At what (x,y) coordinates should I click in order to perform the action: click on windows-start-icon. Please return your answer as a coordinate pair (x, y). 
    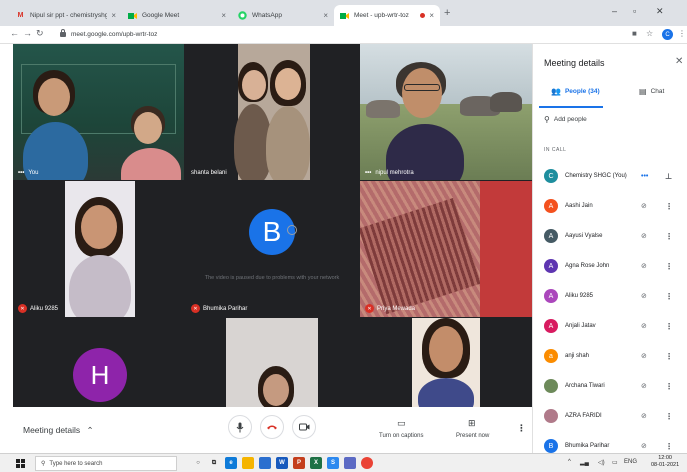
    Looking at the image, I should click on (20, 463).